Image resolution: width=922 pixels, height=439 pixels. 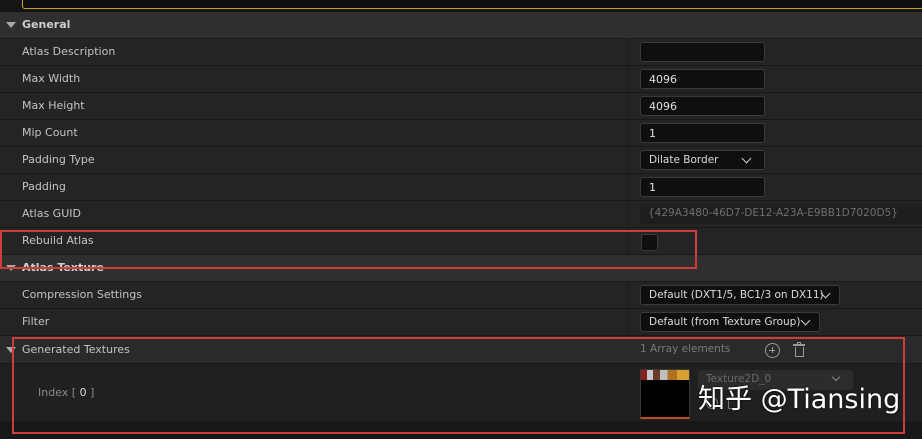 What do you see at coordinates (461, 52) in the screenshot?
I see `row-atlas-description: Atlas Description` at bounding box center [461, 52].